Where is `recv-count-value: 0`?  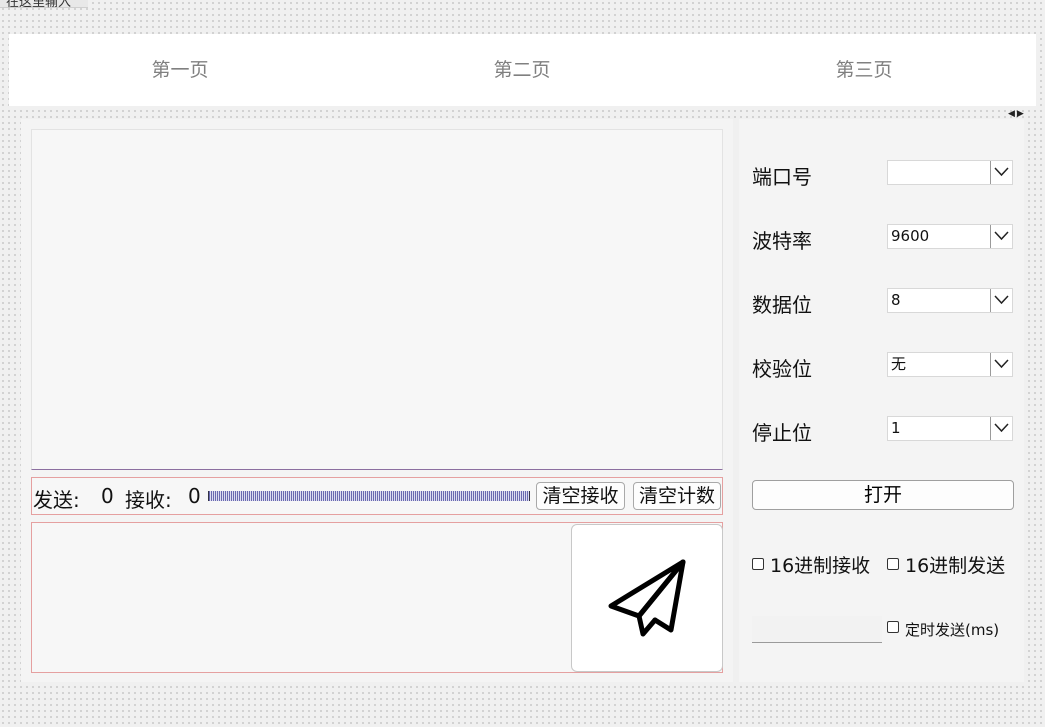 recv-count-value: 0 is located at coordinates (194, 496).